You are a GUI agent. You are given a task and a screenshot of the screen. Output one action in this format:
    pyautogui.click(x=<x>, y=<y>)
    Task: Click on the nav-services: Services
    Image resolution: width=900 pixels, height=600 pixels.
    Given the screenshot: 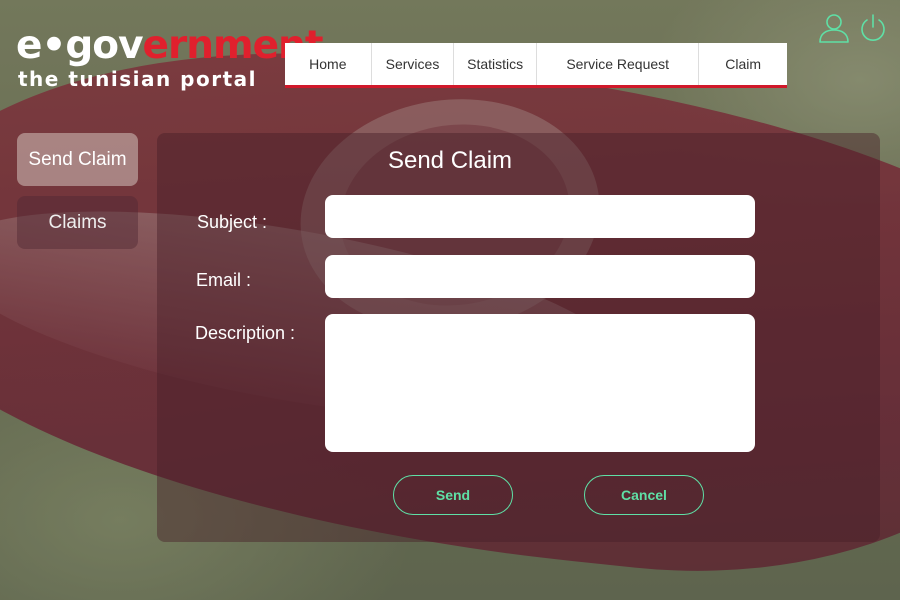 What is the action you would take?
    pyautogui.click(x=413, y=64)
    